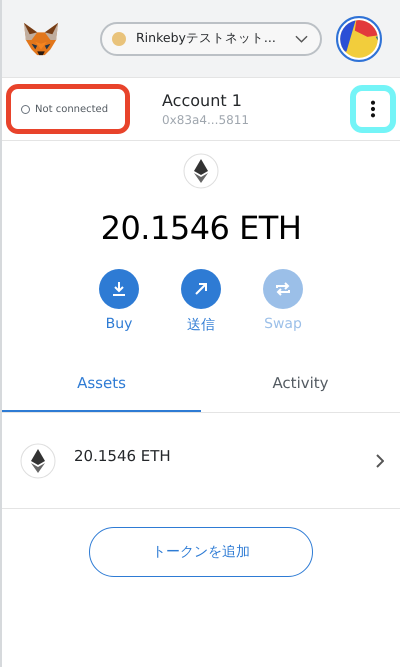 This screenshot has width=400, height=667. I want to click on send-button: 送信, so click(201, 301).